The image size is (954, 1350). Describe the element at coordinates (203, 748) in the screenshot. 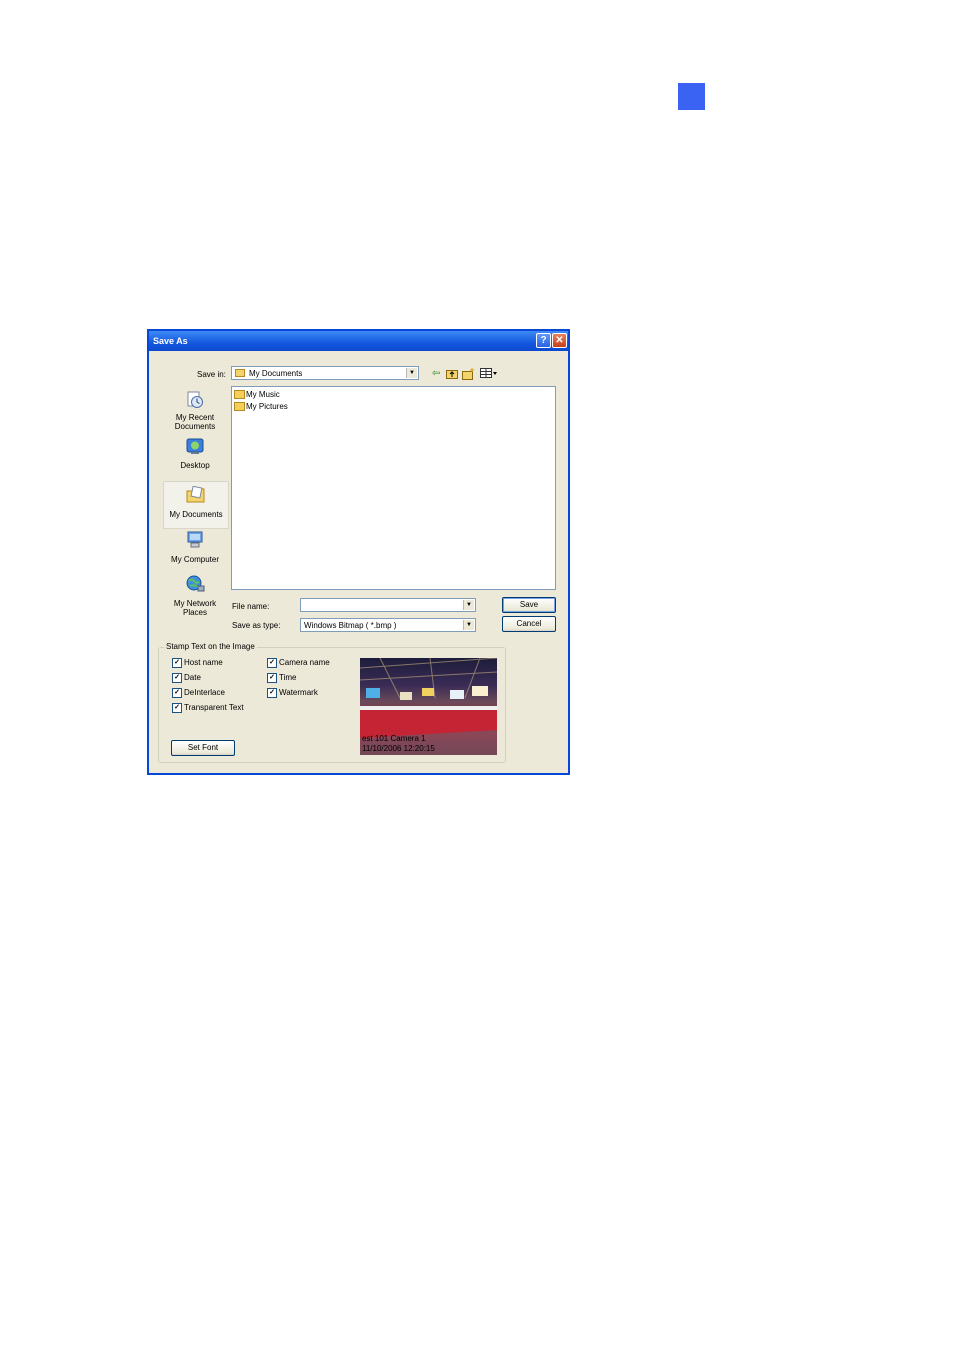

I see `set-font-button: Set Font` at that location.